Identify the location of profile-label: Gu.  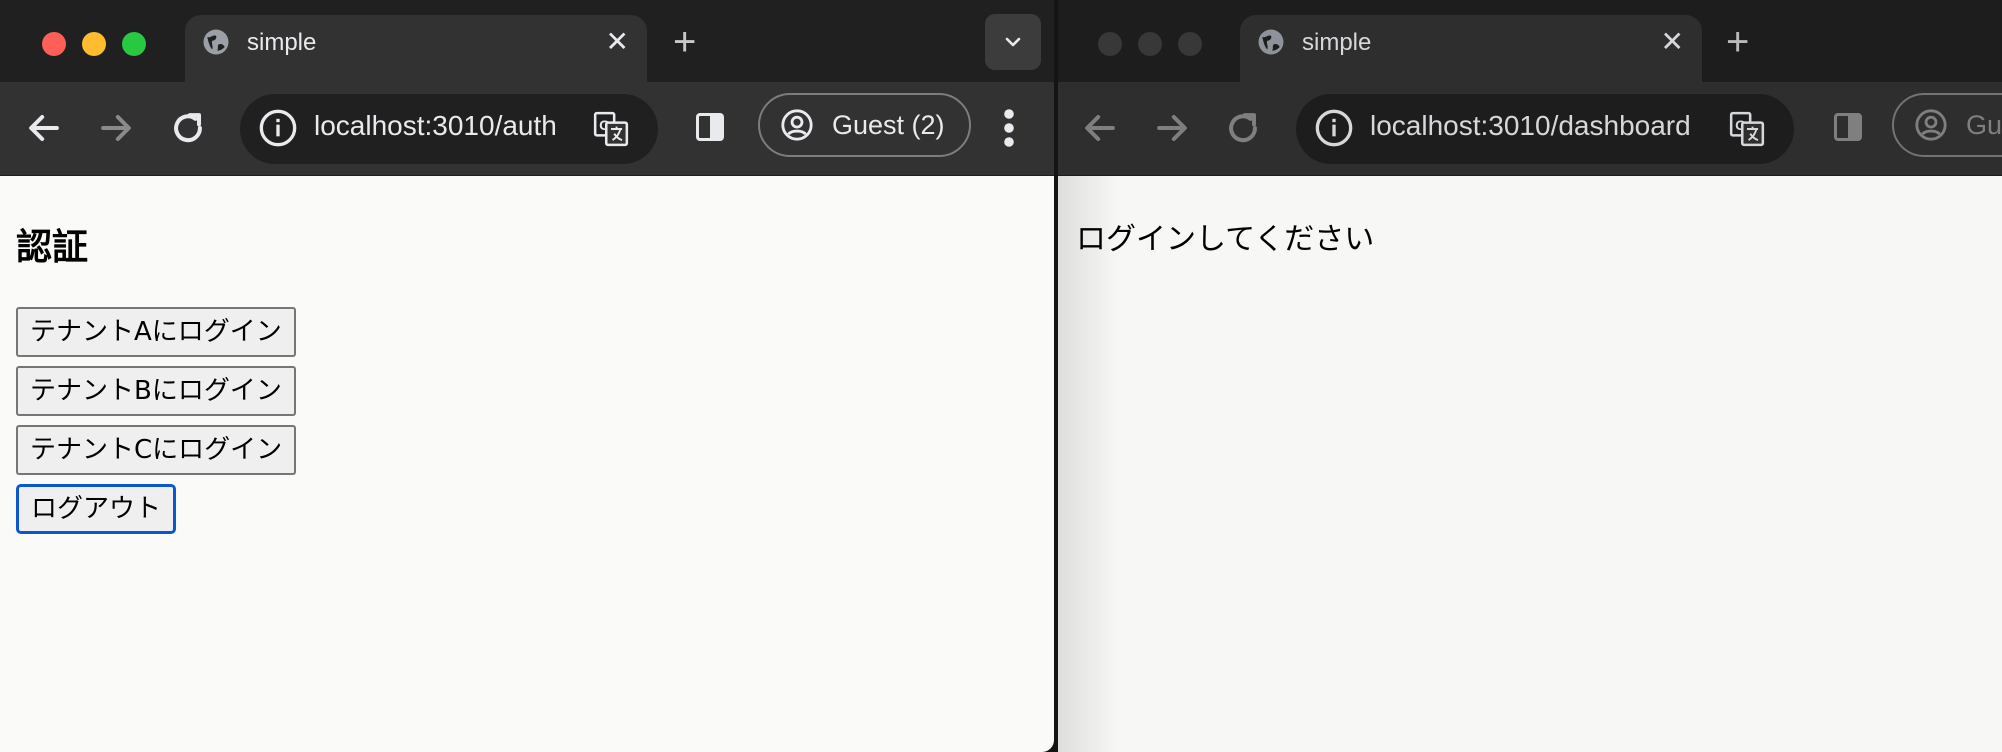
(1984, 125).